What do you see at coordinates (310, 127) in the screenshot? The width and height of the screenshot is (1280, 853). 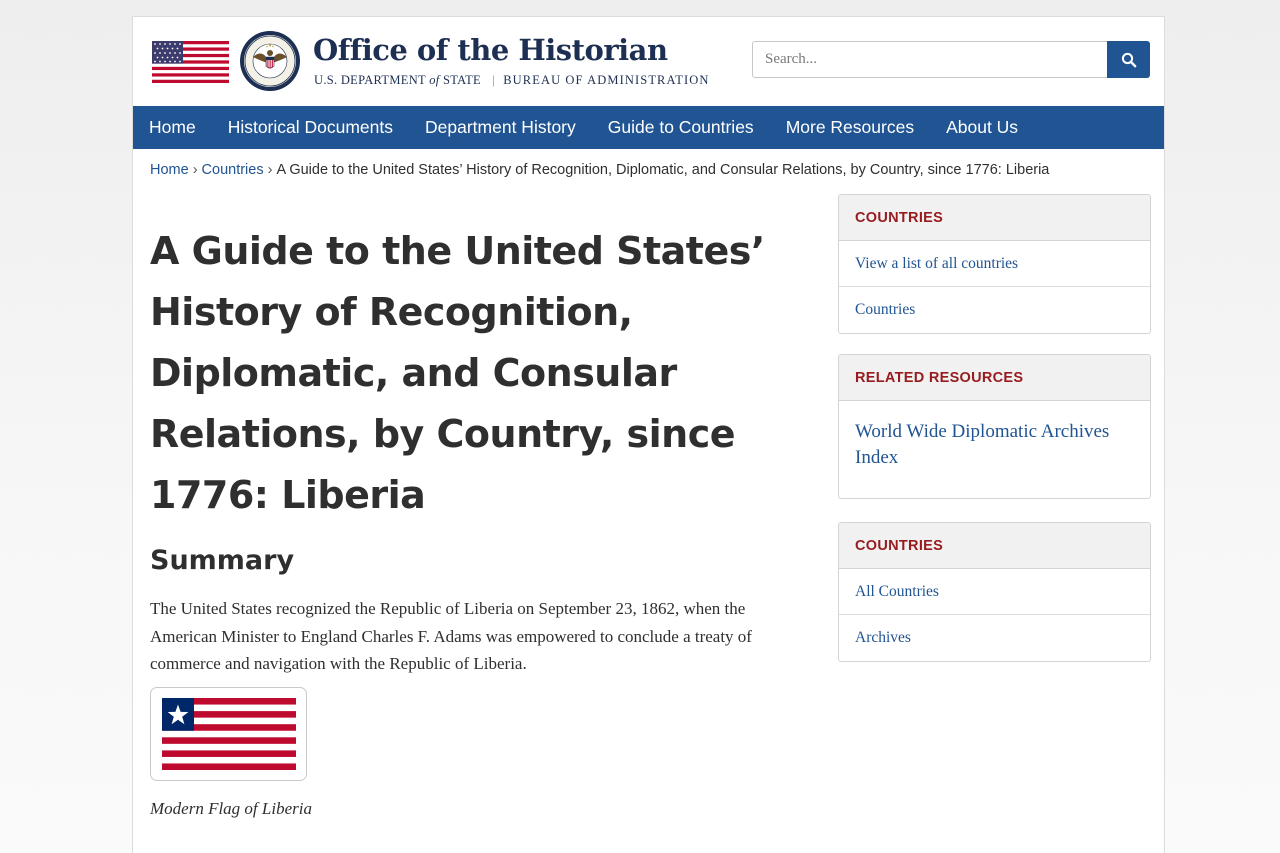 I see `nav-historical-documents: Historical Documents` at bounding box center [310, 127].